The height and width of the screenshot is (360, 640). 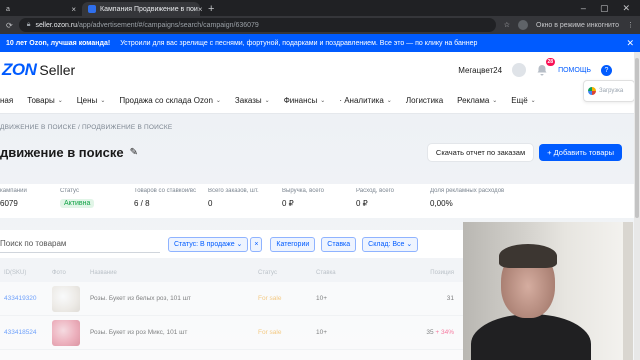 What do you see at coordinates (507, 25) in the screenshot?
I see `star-icon: ☆` at bounding box center [507, 25].